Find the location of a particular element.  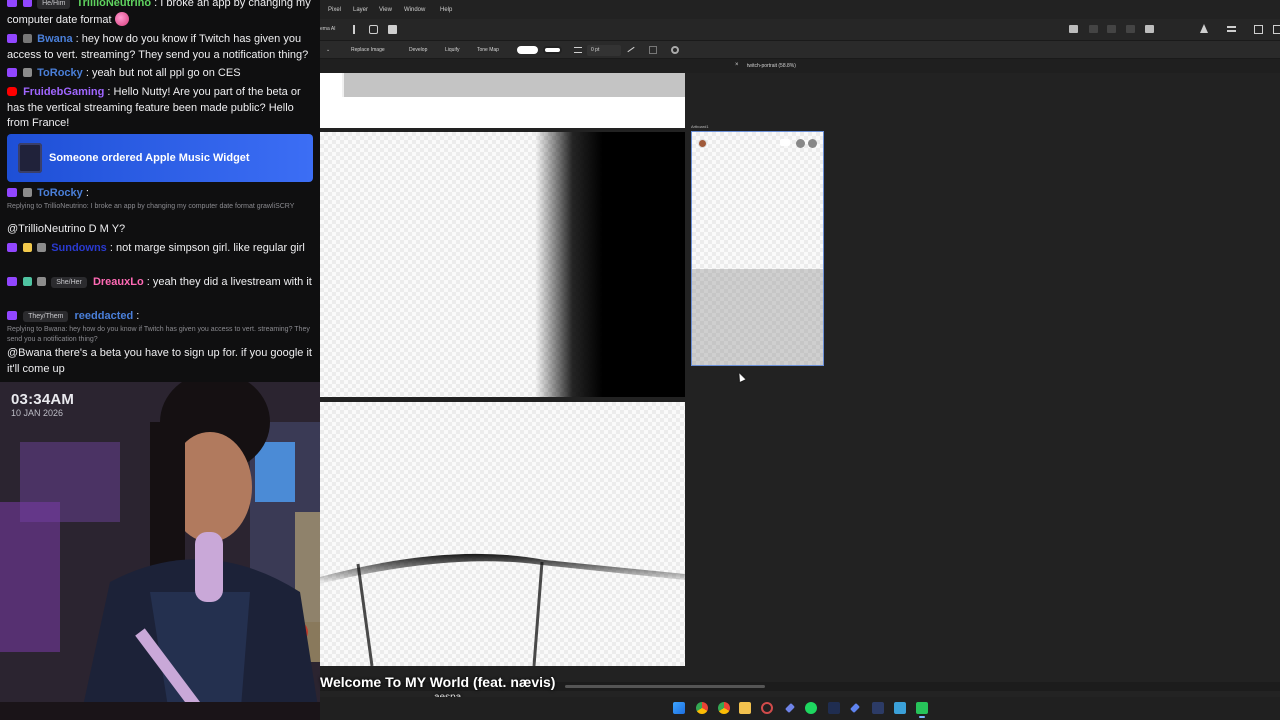

chevron-down-icon: ⌄ is located at coordinates (328, 50).